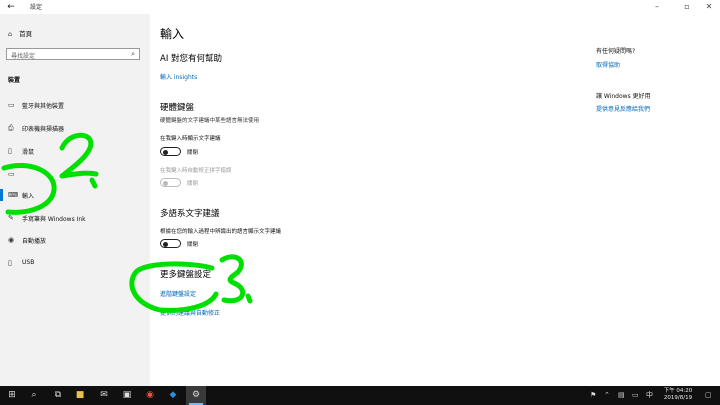  Describe the element at coordinates (26, 34) in the screenshot. I see `home-label: 首頁` at that location.